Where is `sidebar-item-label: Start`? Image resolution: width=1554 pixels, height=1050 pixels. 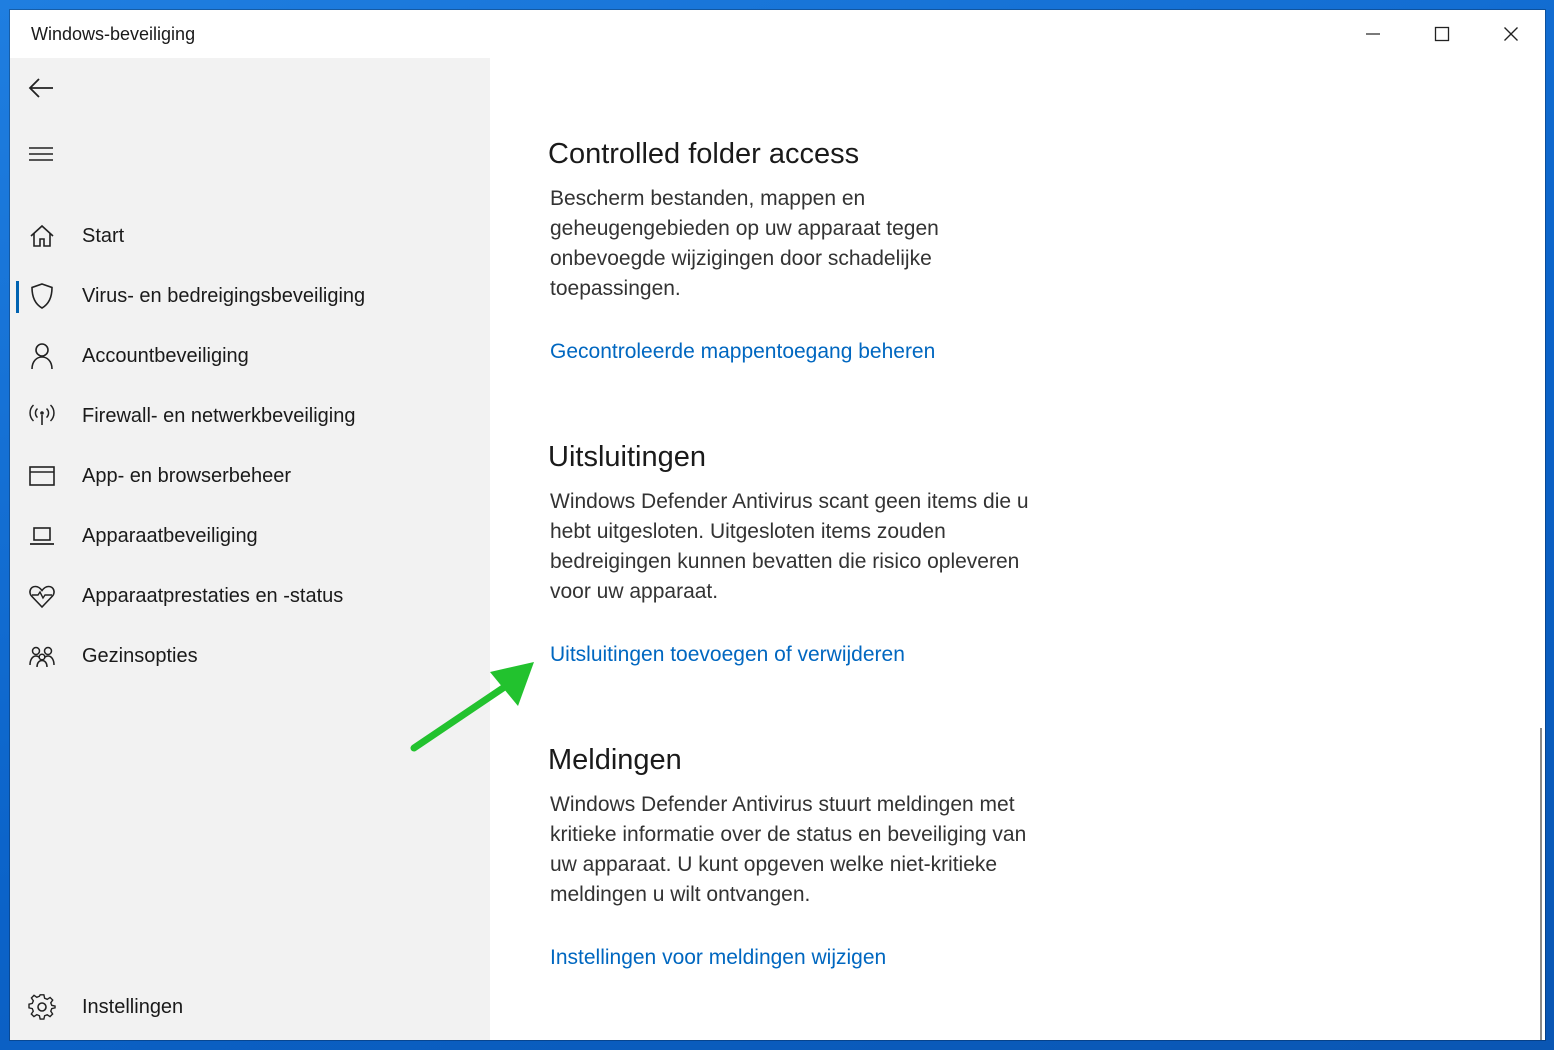 sidebar-item-label: Start is located at coordinates (103, 236).